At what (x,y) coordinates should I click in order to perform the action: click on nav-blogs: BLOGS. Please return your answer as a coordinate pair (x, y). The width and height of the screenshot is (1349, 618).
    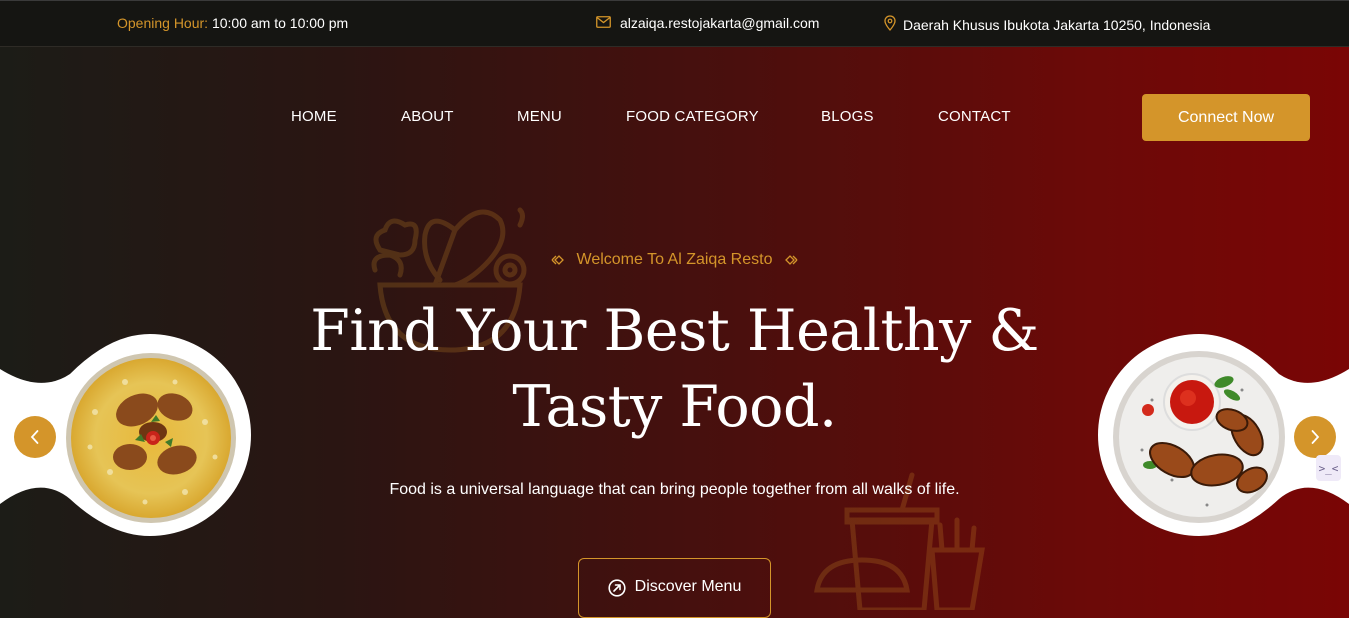
    Looking at the image, I should click on (847, 116).